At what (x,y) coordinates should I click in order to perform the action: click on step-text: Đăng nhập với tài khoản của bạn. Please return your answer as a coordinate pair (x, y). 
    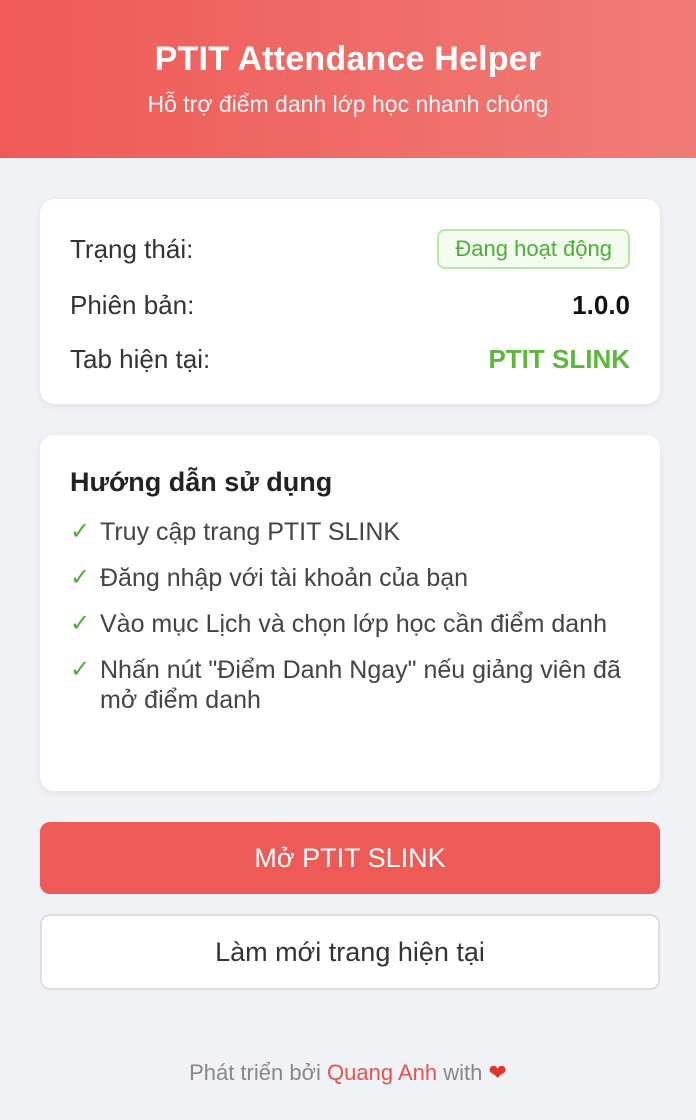
    Looking at the image, I should click on (284, 578).